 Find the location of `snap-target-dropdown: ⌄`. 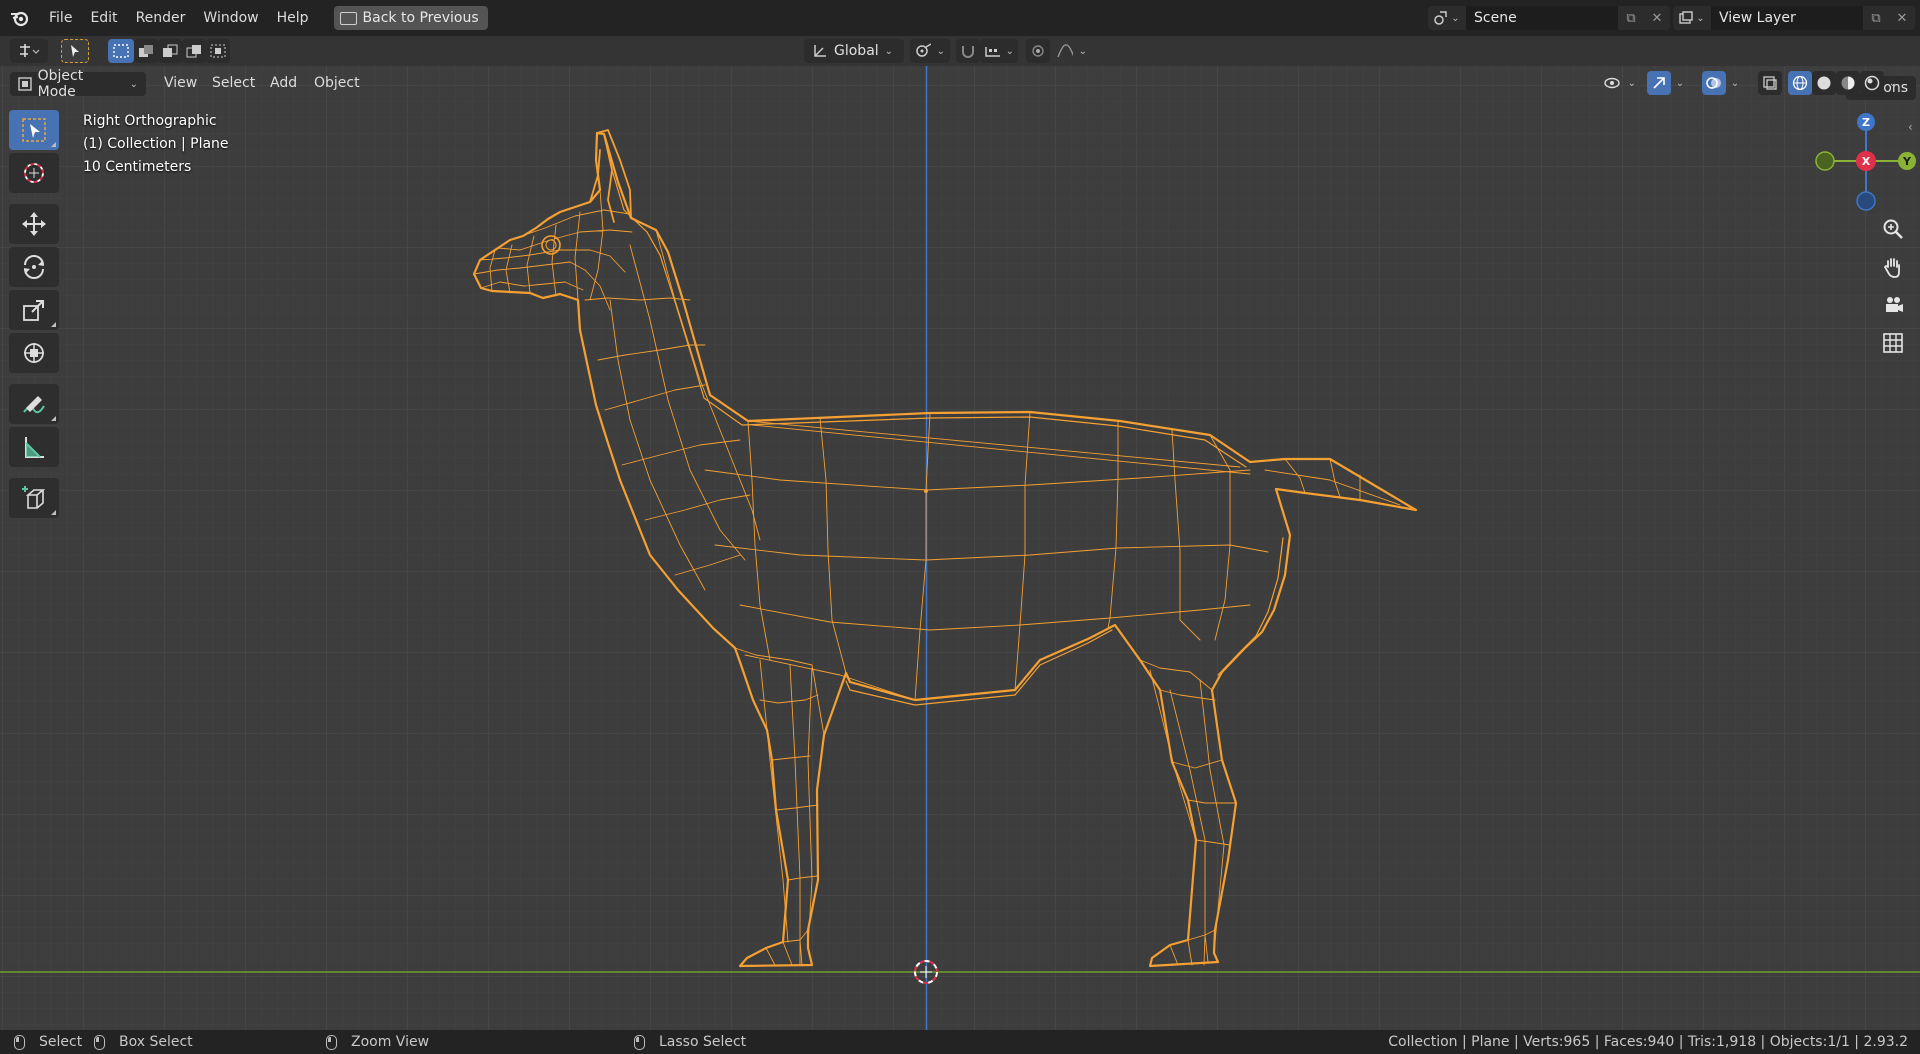

snap-target-dropdown: ⌄ is located at coordinates (999, 51).